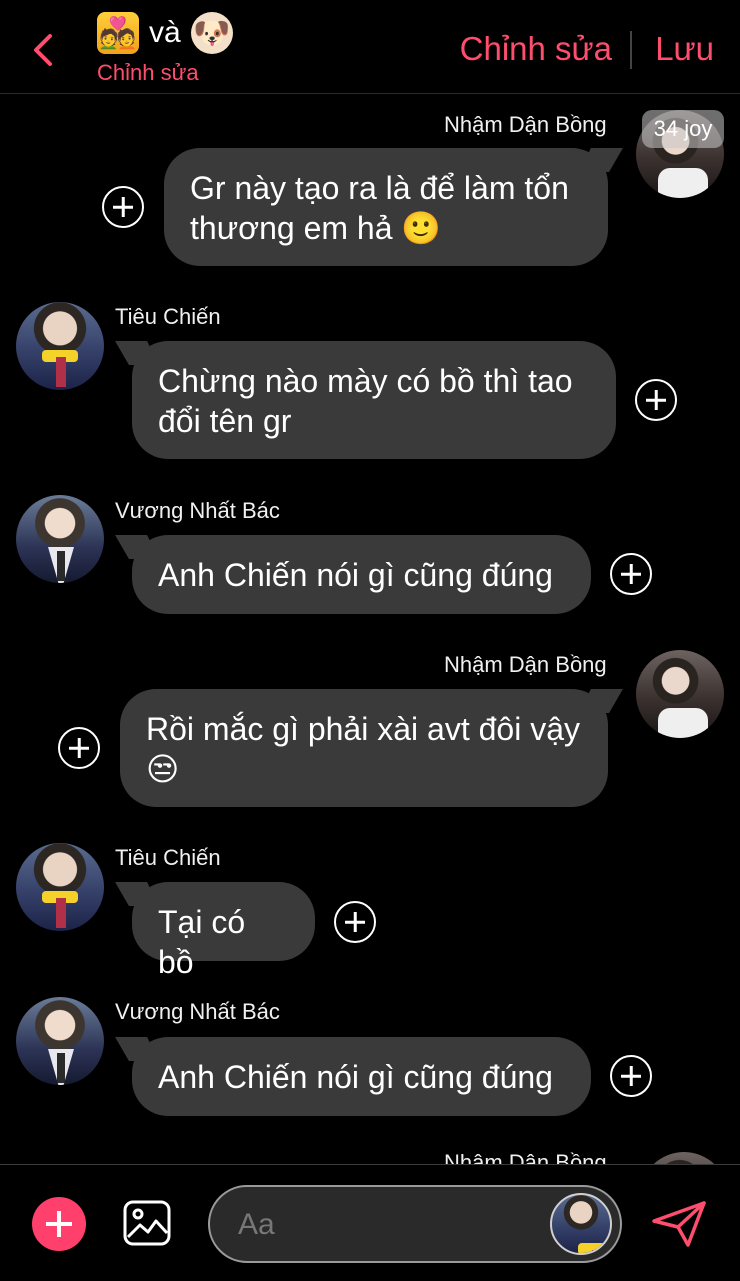 This screenshot has width=740, height=1281. What do you see at coordinates (363, 729) in the screenshot?
I see `message-line: Rồi mắc gì phải xài avt đôi vậy` at bounding box center [363, 729].